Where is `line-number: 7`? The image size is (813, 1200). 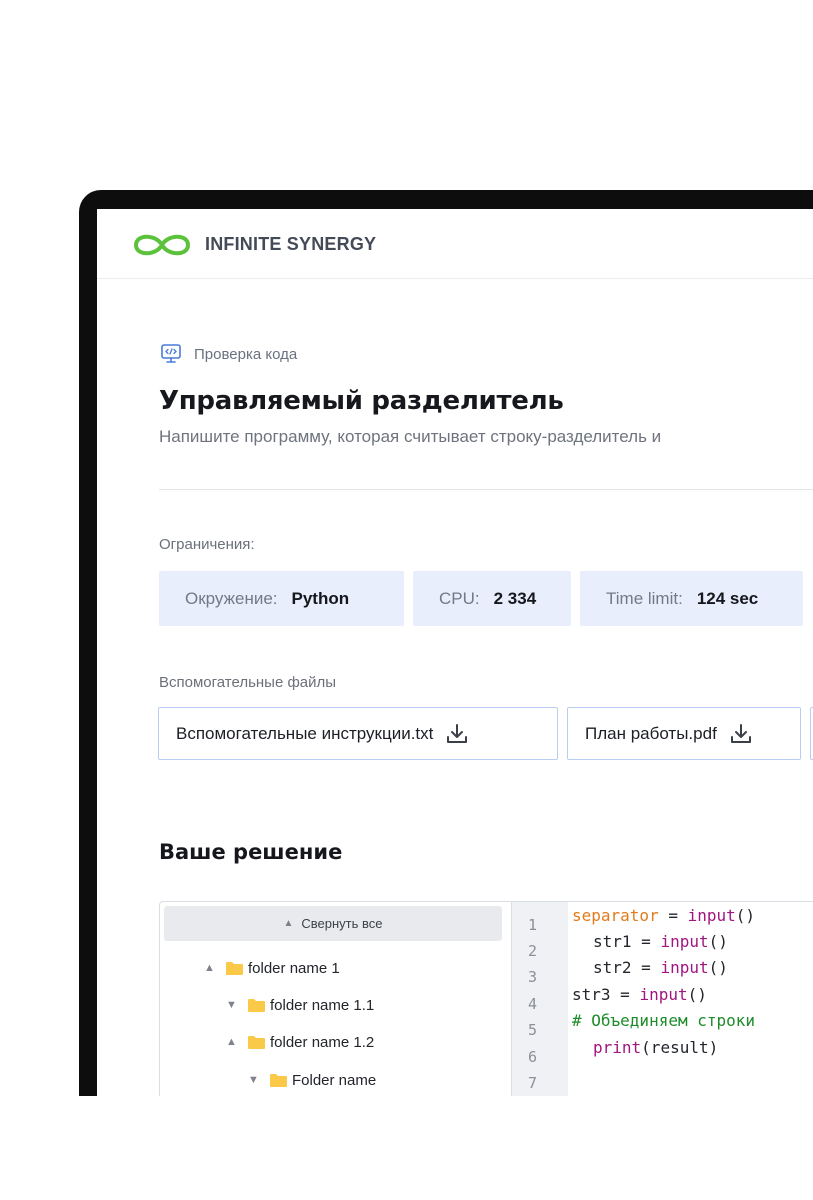 line-number: 7 is located at coordinates (533, 1083).